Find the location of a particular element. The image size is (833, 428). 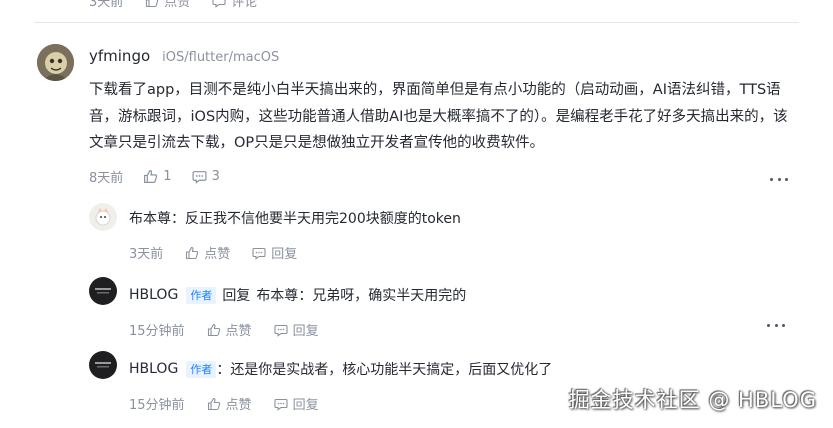

comment-author-line: yfmingo iOS/flutter/macOS is located at coordinates (184, 56).